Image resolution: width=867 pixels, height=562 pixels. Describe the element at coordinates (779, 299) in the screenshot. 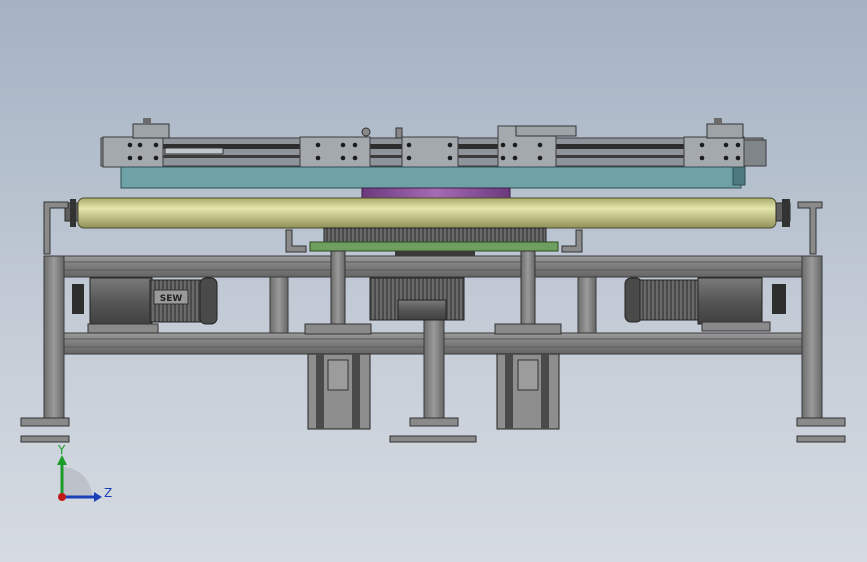

I see `motor-right-sprocket` at that location.